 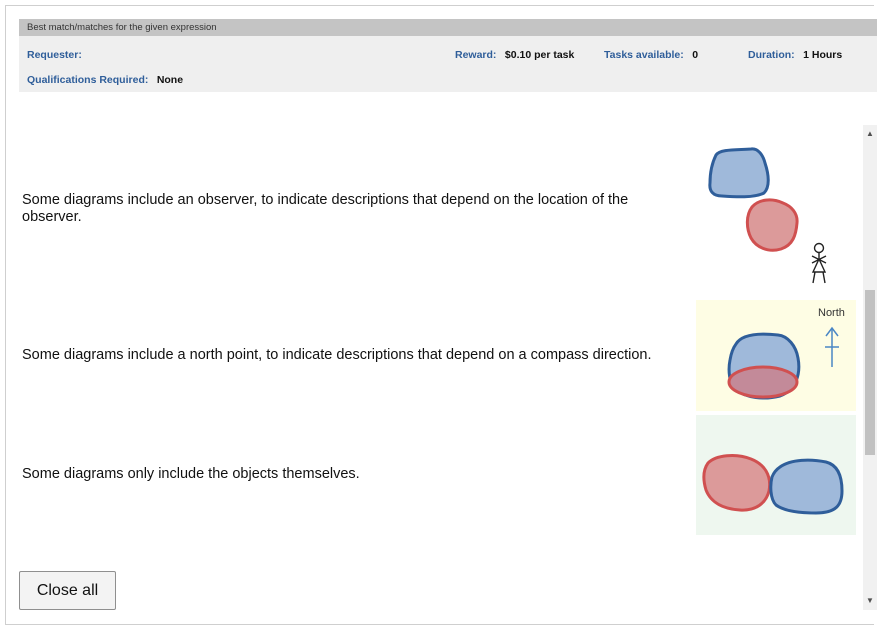 What do you see at coordinates (695, 55) in the screenshot?
I see `tasks-available-value: 0` at bounding box center [695, 55].